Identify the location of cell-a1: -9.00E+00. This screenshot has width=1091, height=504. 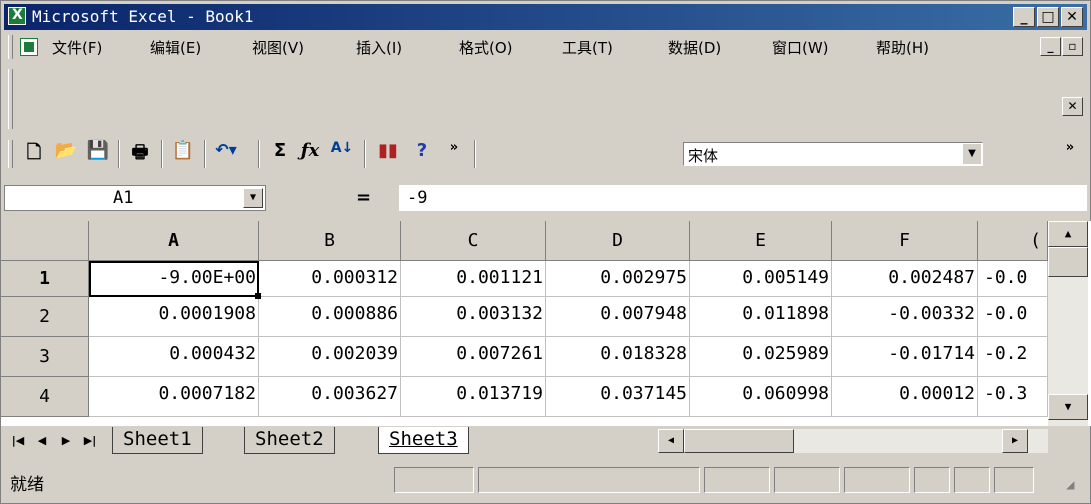
(174, 279).